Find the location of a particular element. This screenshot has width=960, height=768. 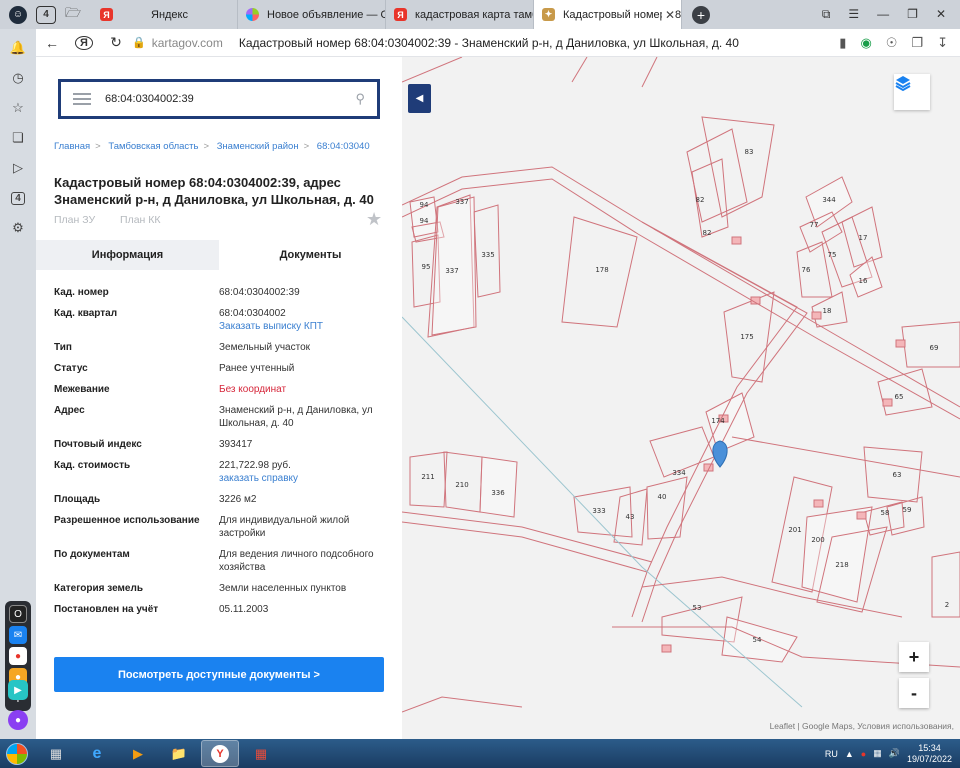

yandex-icon: Я is located at coordinates (106, 14).